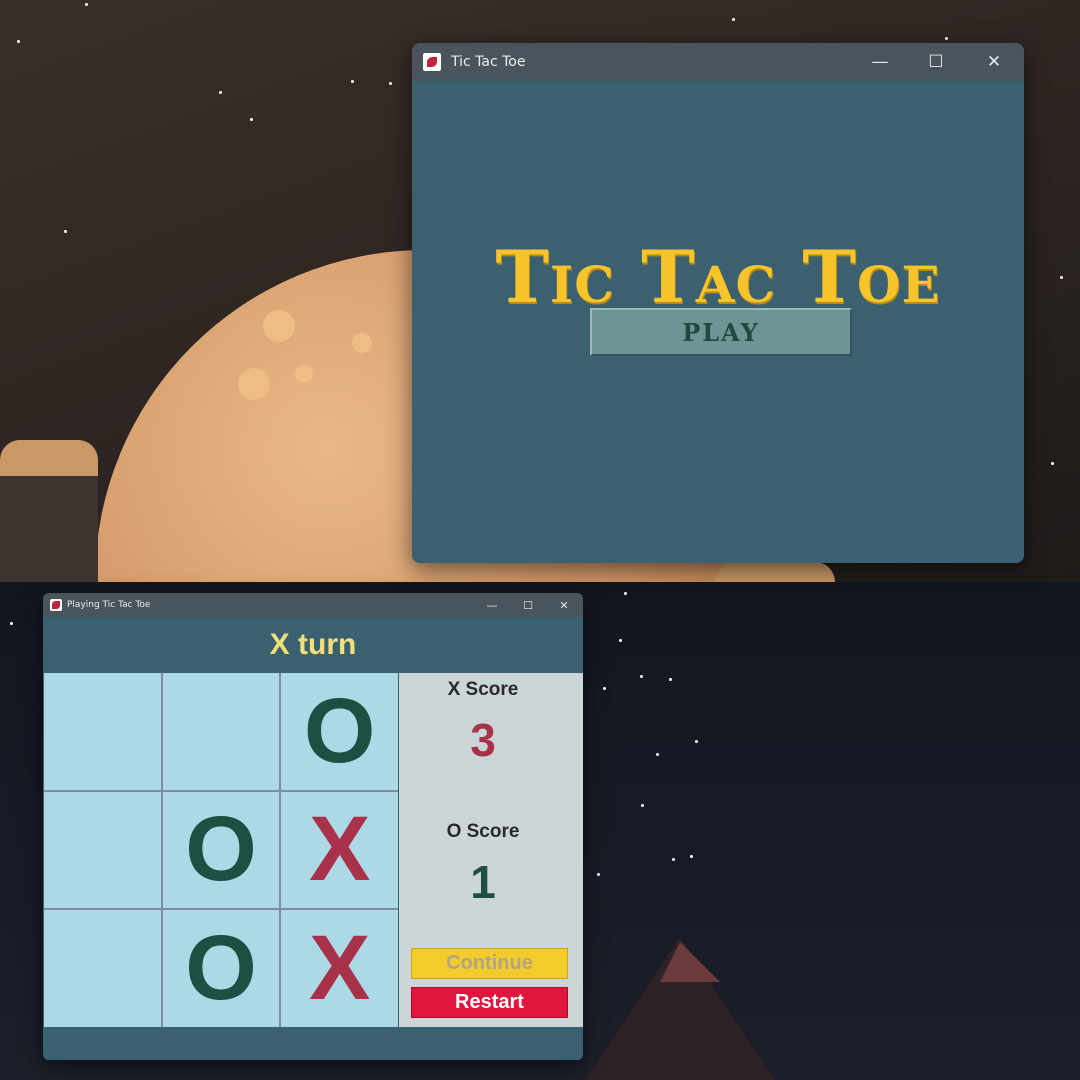  I want to click on turn-indicator: X turn, so click(313, 644).